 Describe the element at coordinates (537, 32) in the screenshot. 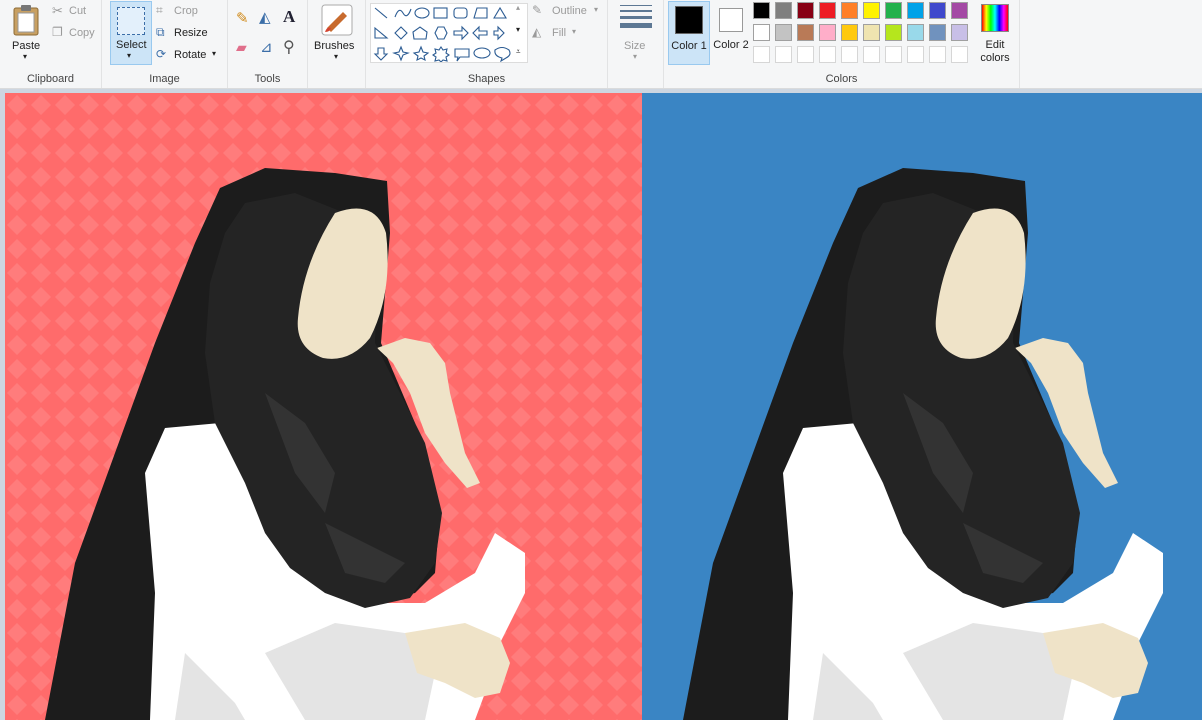

I see `fill-icon: ◭` at that location.